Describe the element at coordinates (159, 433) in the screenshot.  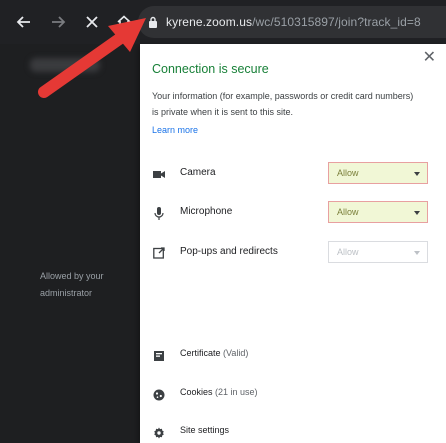
I see `gear-icon` at that location.